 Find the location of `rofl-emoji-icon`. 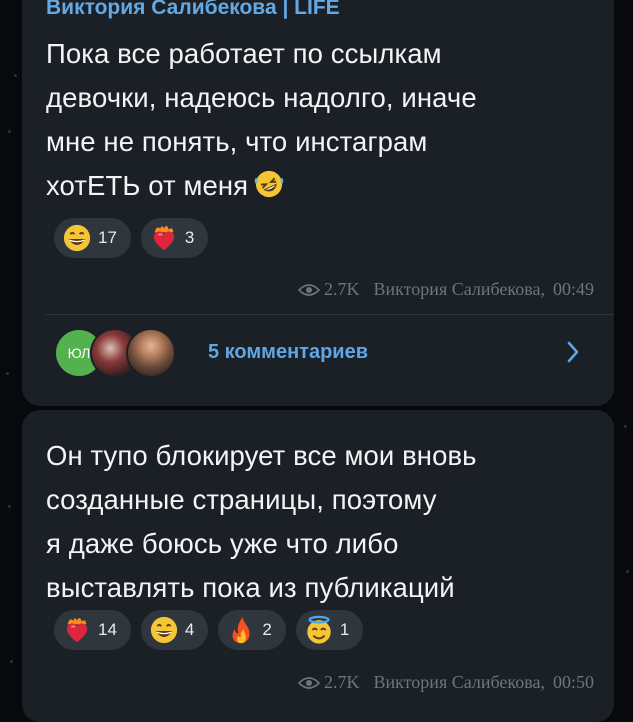

rofl-emoji-icon is located at coordinates (269, 184).